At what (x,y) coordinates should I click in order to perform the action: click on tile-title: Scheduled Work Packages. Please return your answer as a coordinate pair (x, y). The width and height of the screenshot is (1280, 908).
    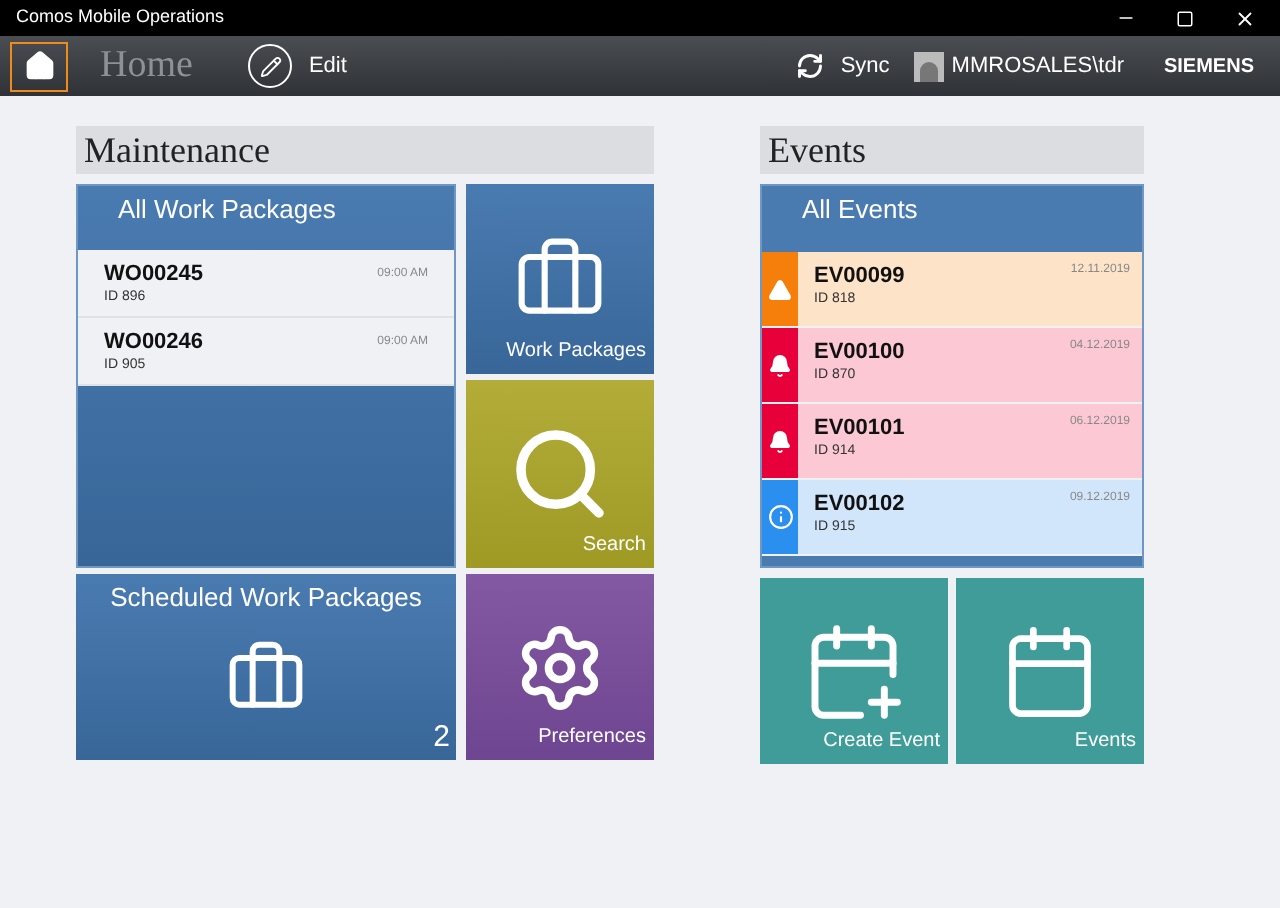
    Looking at the image, I should click on (266, 598).